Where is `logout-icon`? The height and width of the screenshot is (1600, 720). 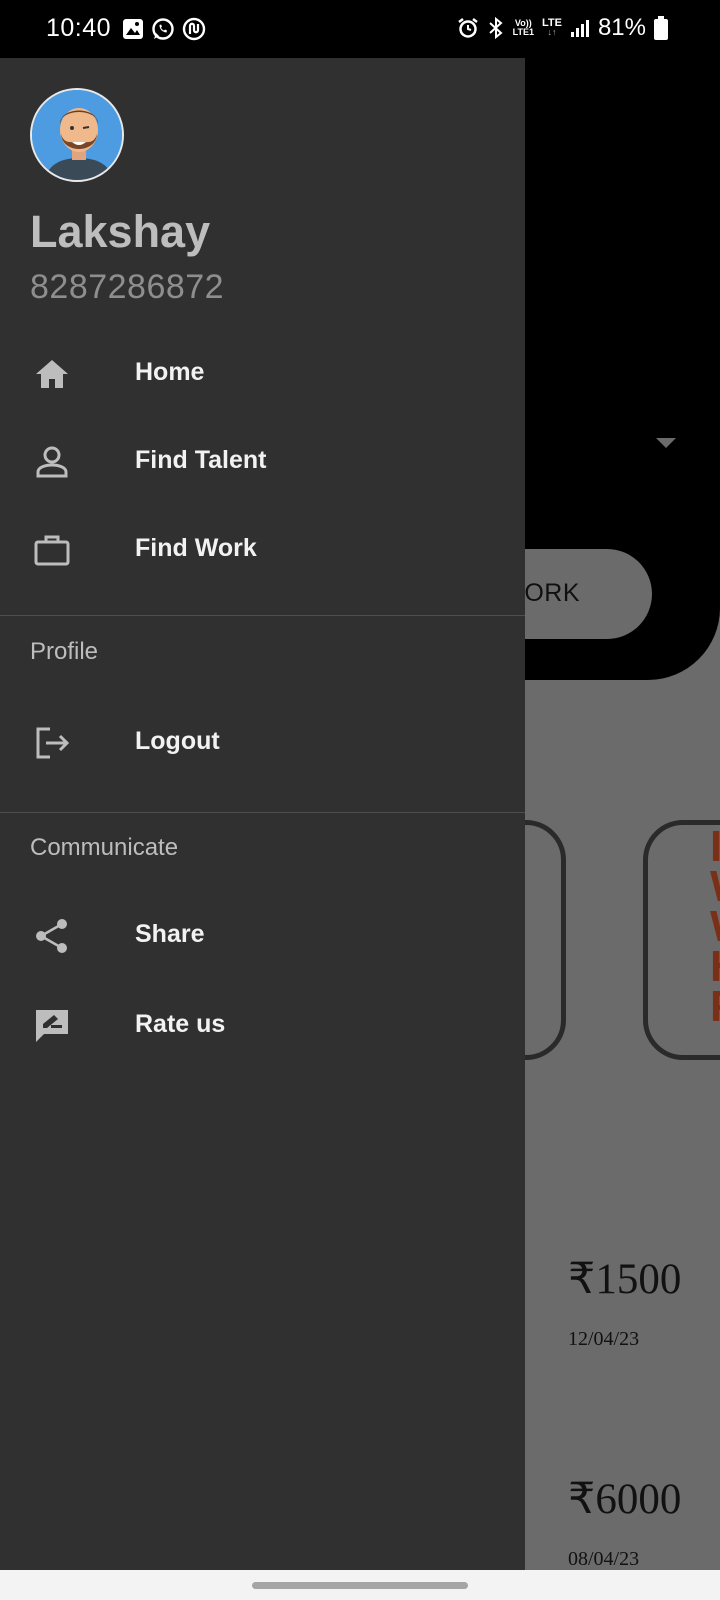
logout-icon is located at coordinates (53, 743).